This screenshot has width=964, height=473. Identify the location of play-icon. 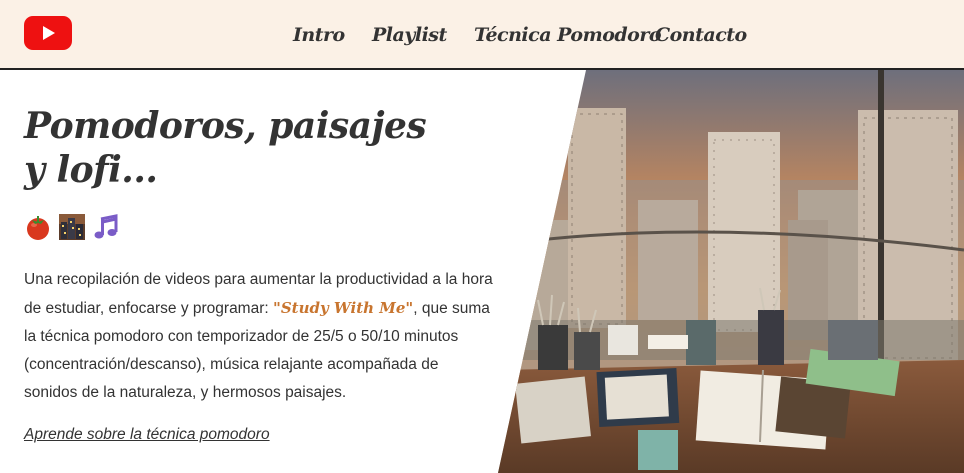
(49, 33).